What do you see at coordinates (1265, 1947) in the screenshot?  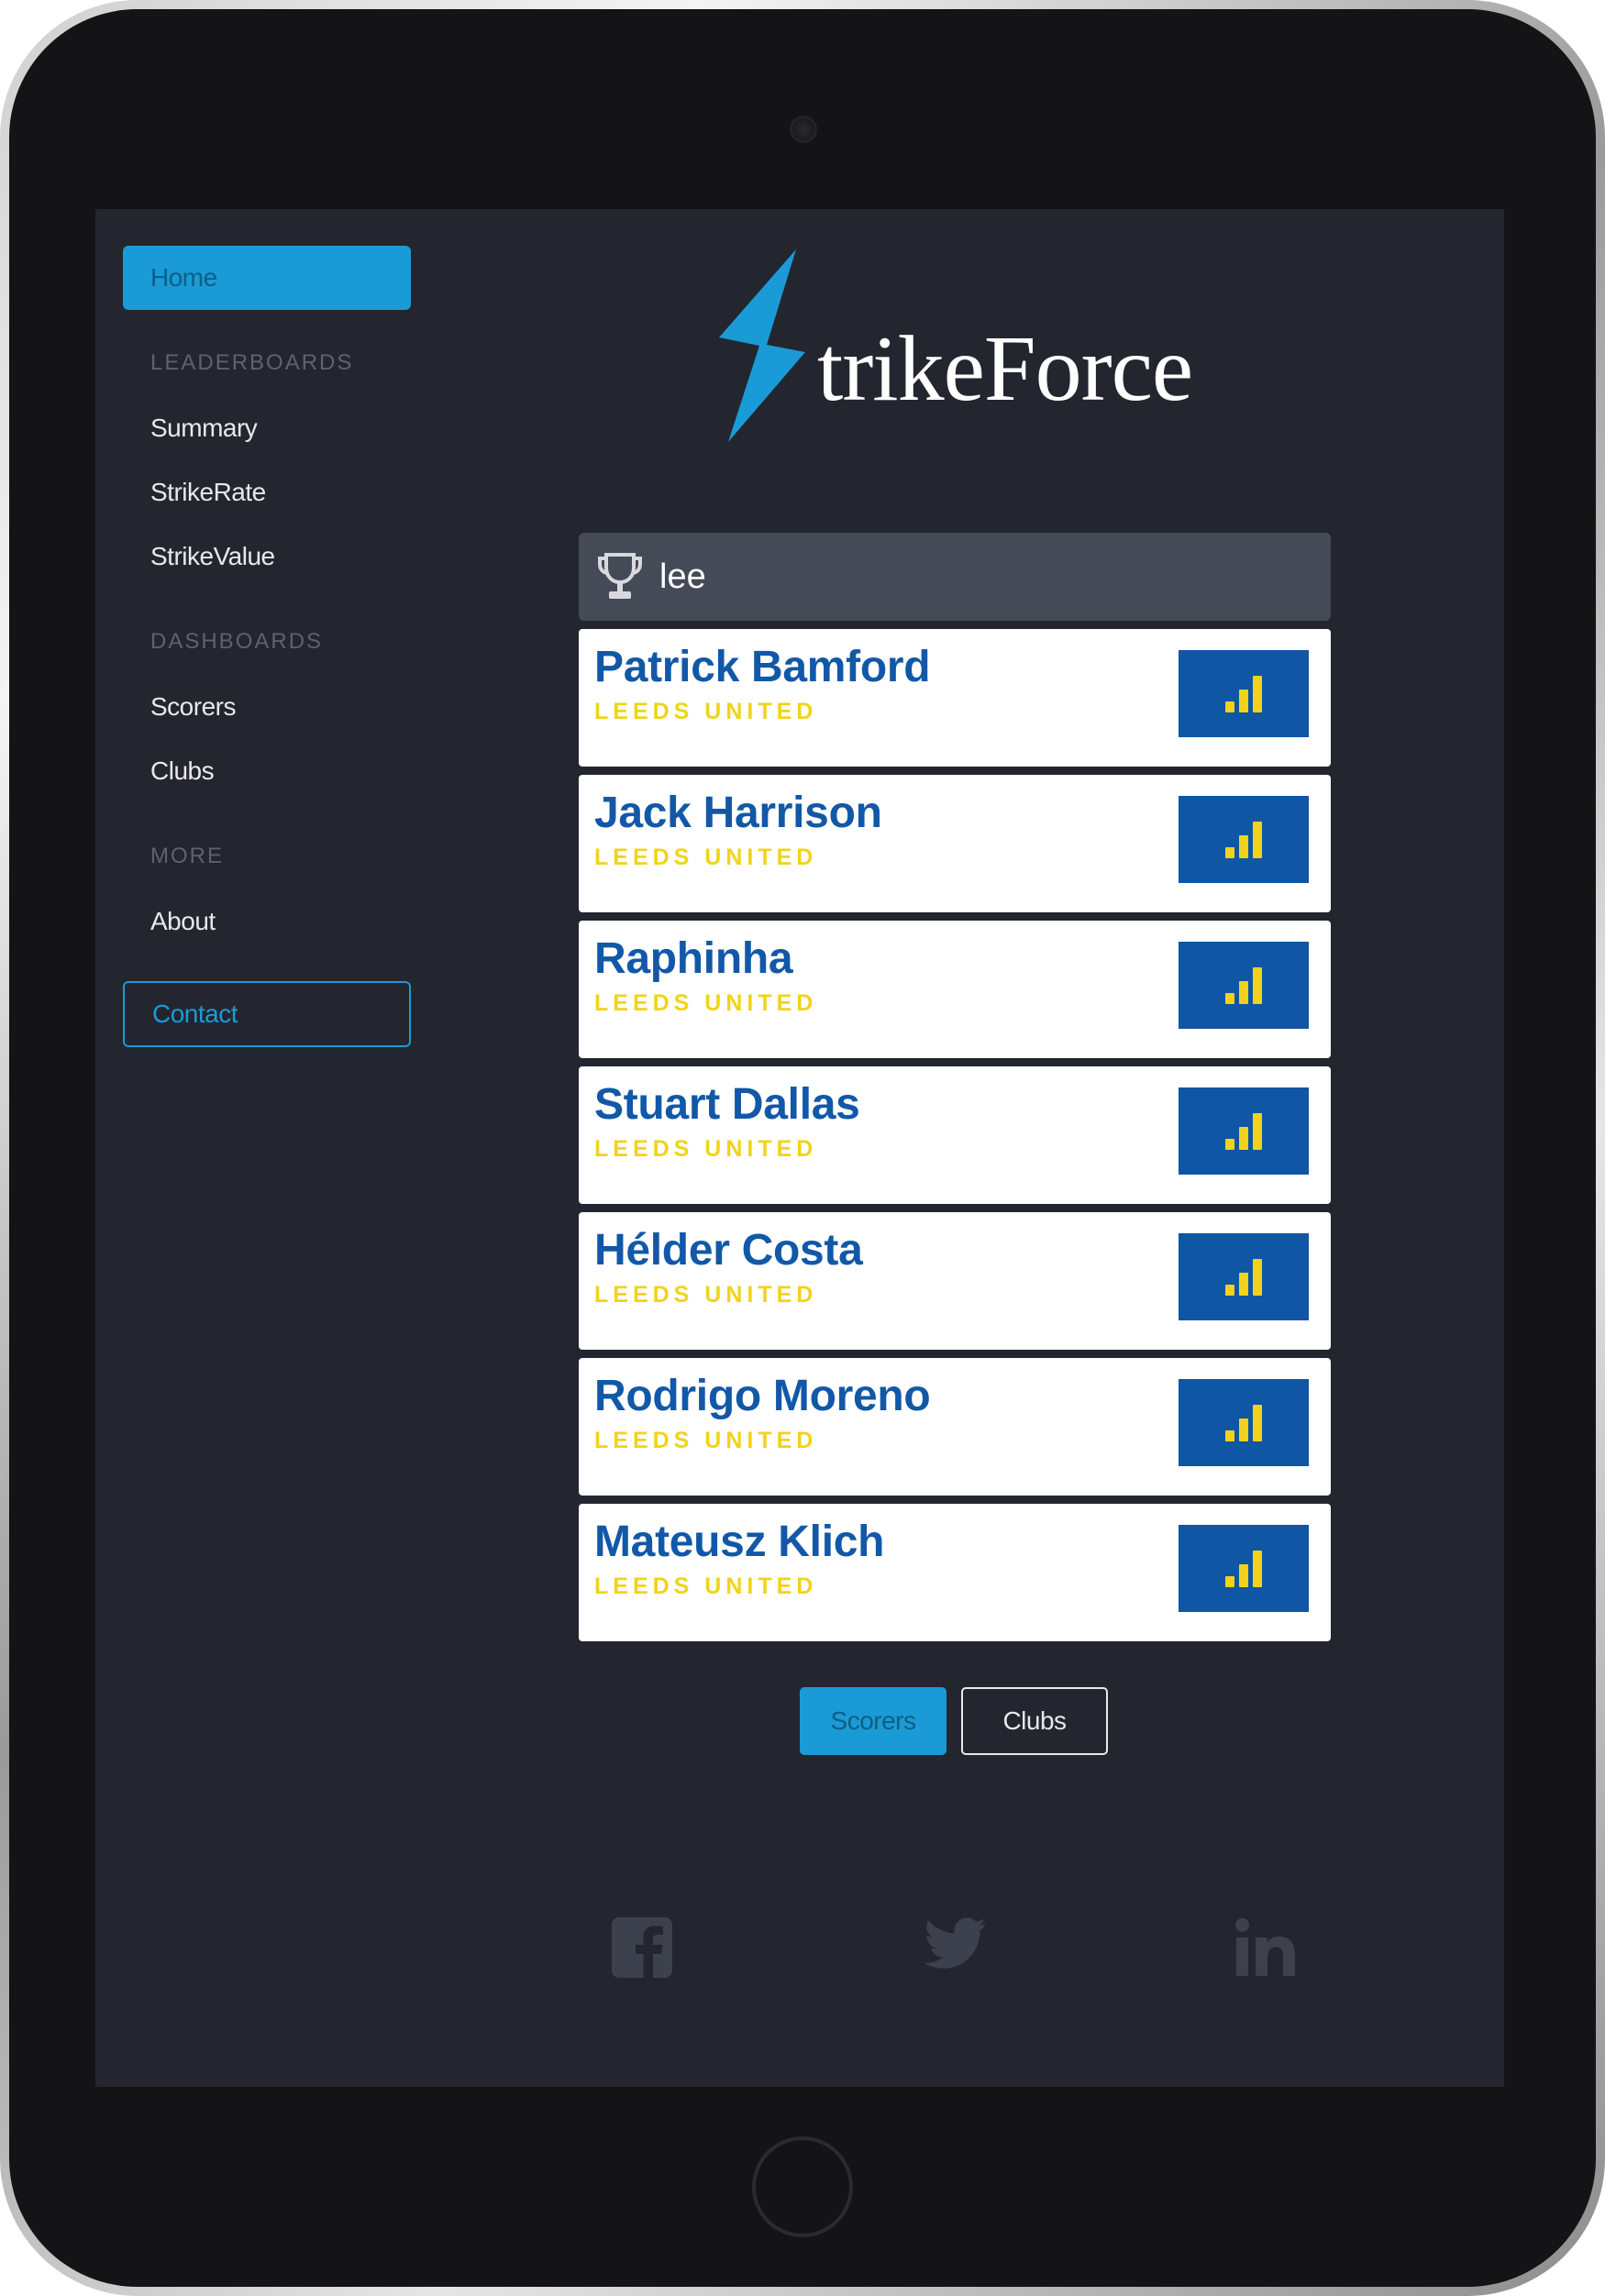 I see `linkedin-icon` at bounding box center [1265, 1947].